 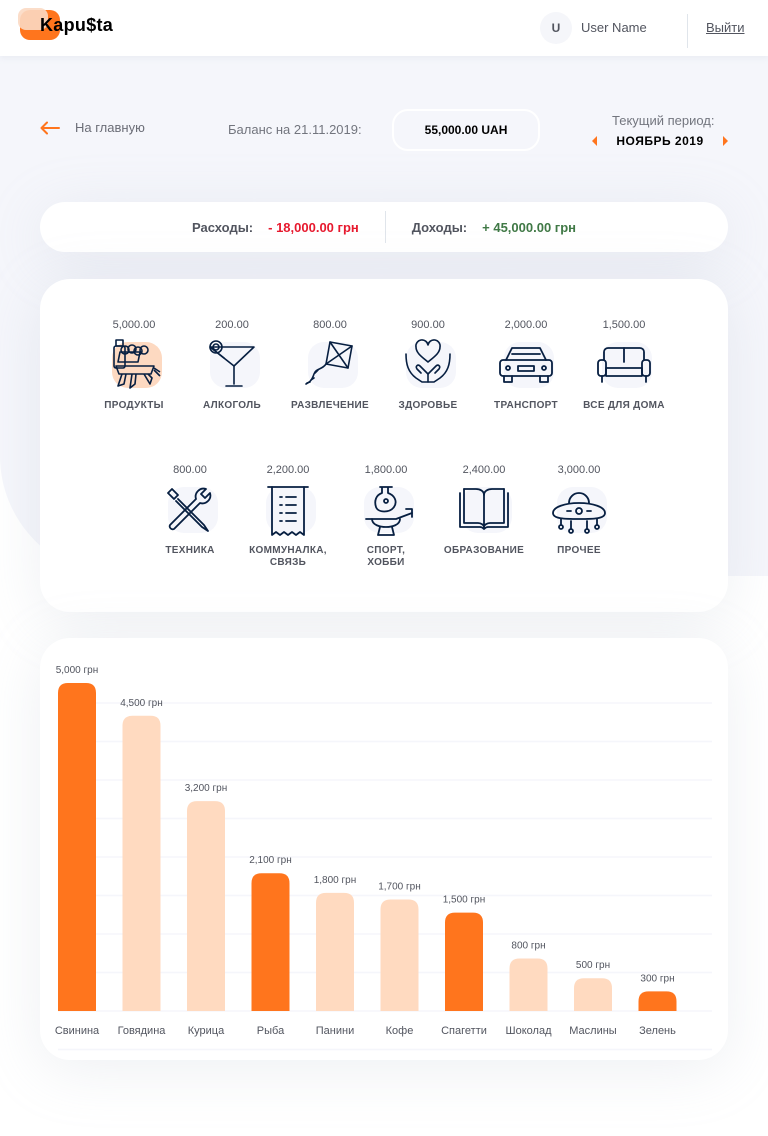 I want to click on category-amount: 200.00, so click(x=232, y=325).